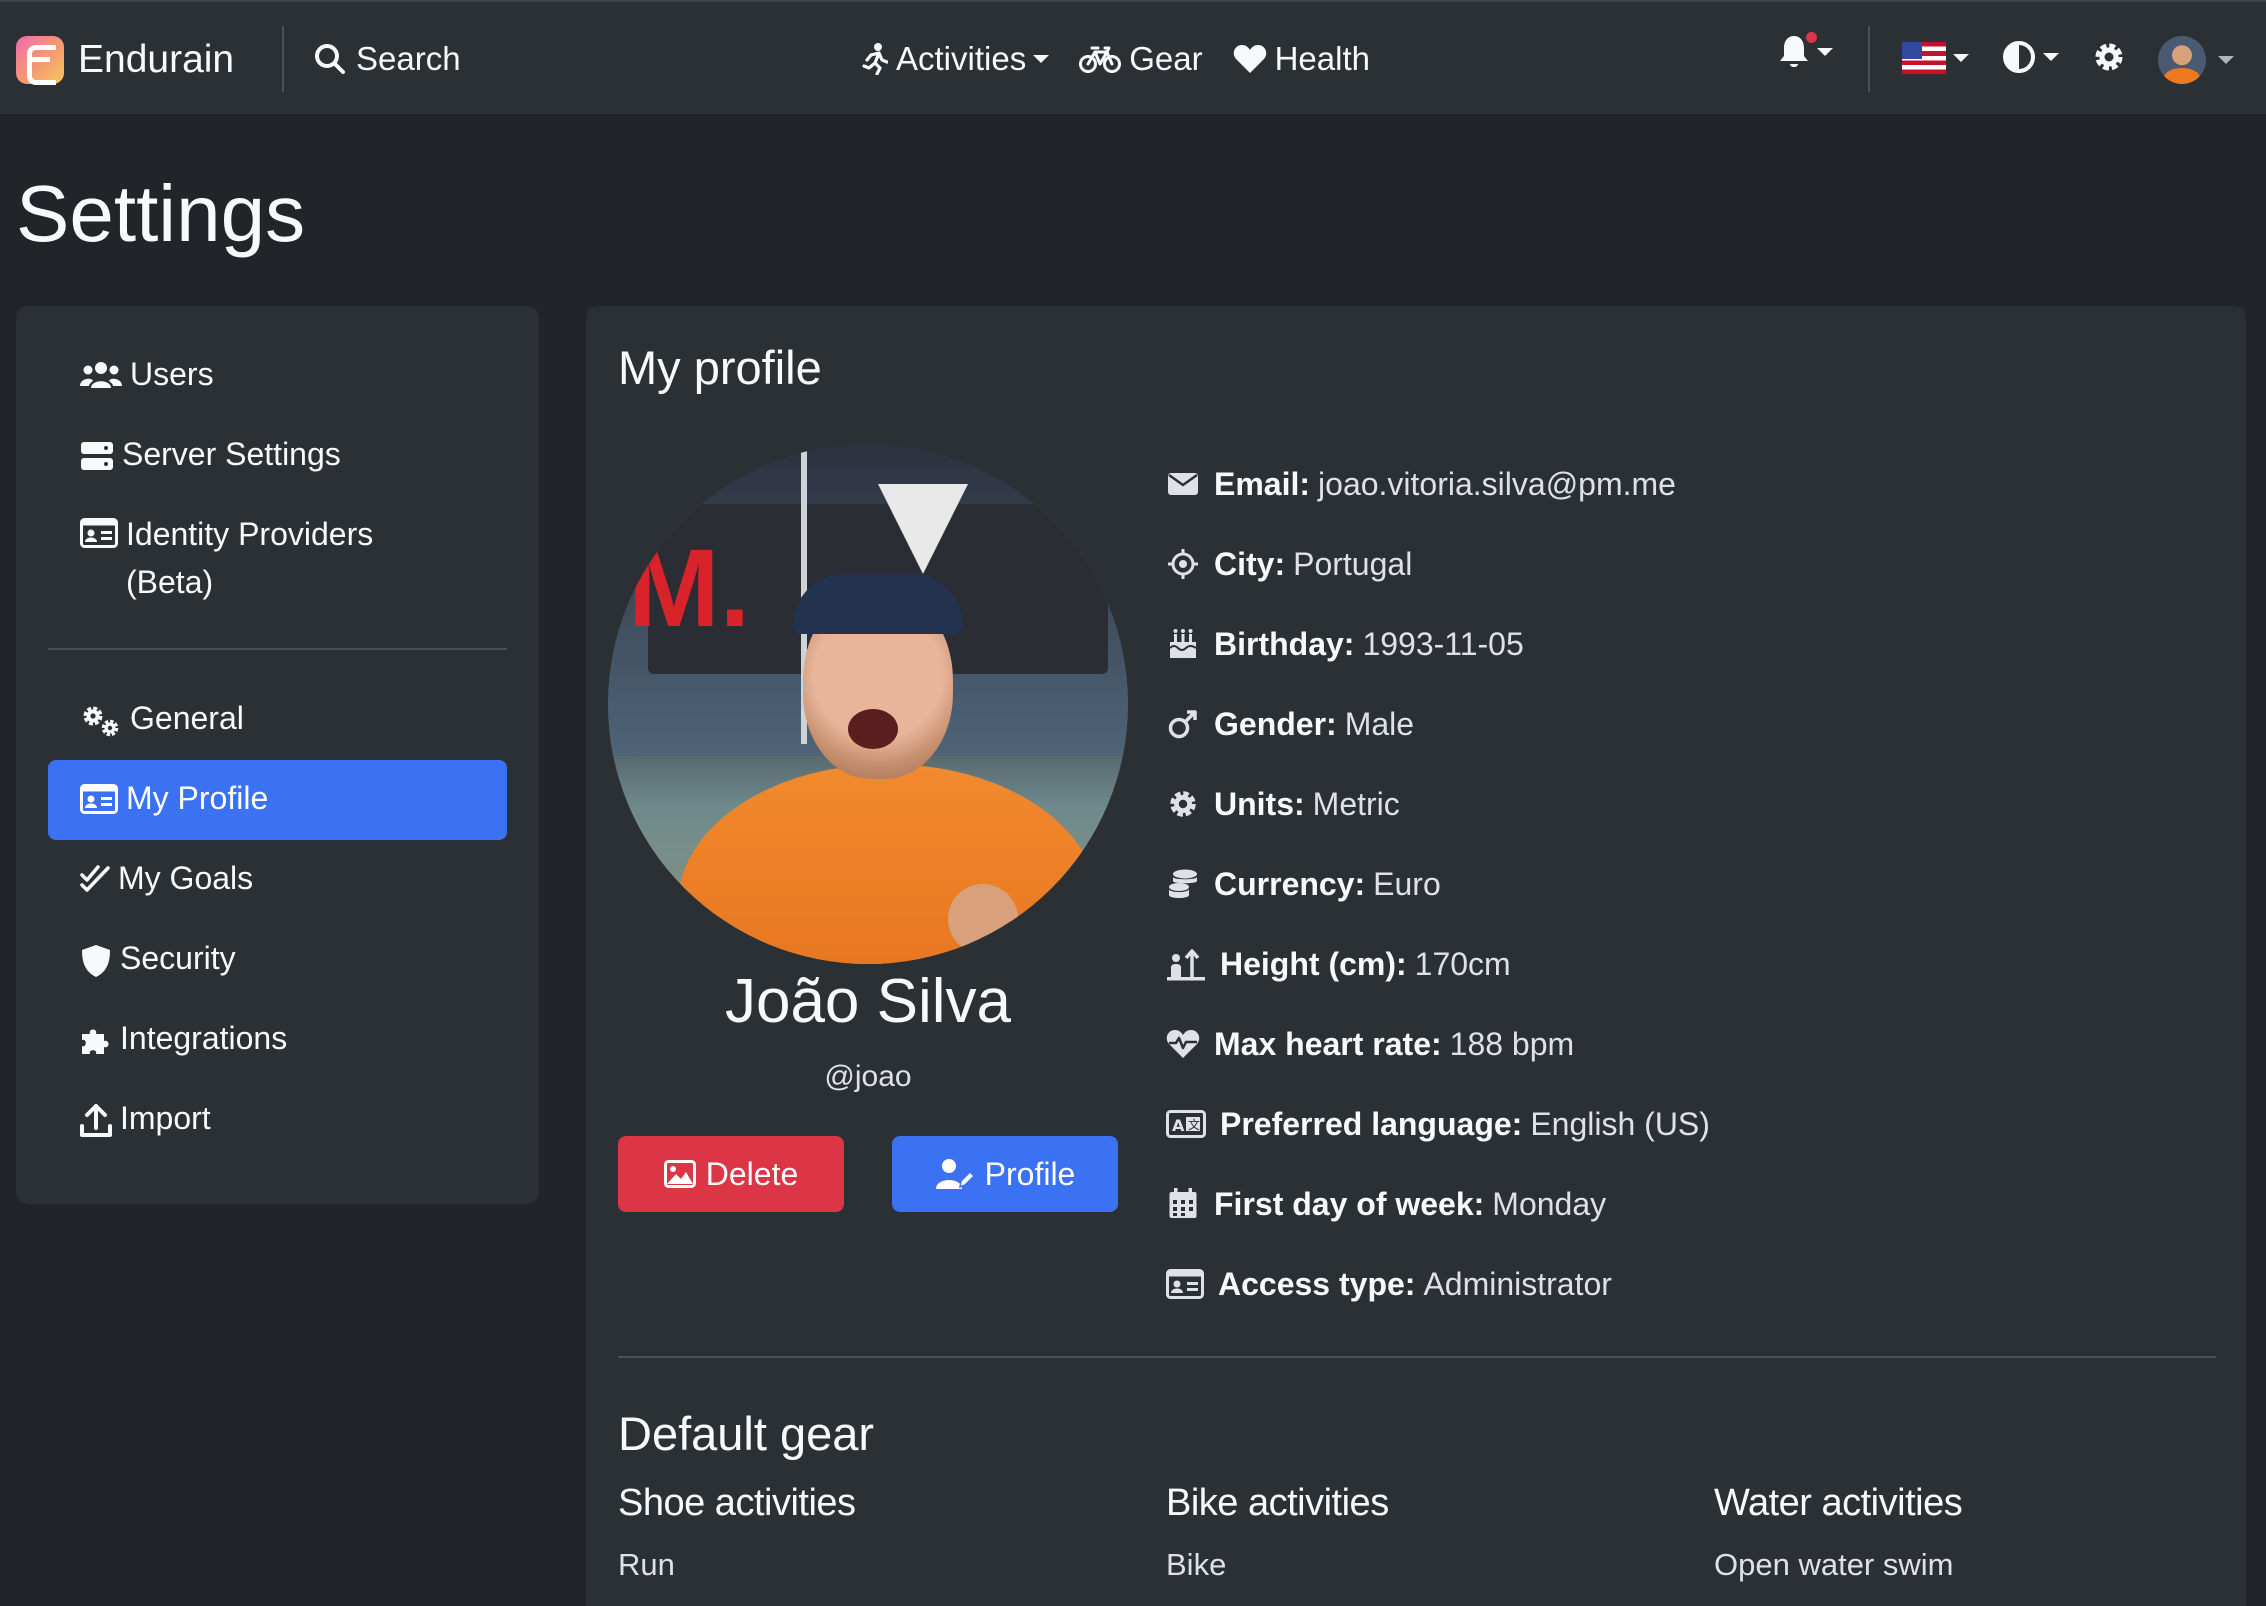 This screenshot has width=2266, height=1606. I want to click on water-activities-value: Open water swim, so click(1834, 1564).